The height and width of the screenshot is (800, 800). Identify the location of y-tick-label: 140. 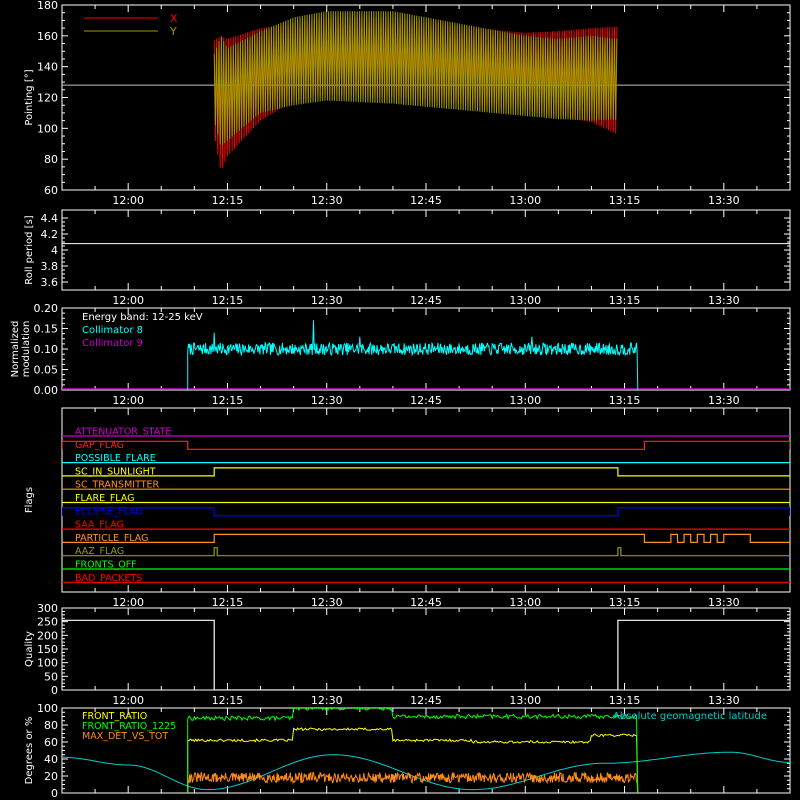
(47, 67).